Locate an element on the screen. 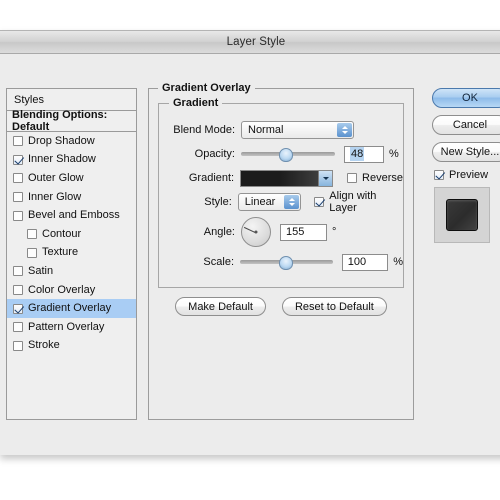 Image resolution: width=500 pixels, height=500 pixels. preview-checkbox: Preview is located at coordinates (467, 175).